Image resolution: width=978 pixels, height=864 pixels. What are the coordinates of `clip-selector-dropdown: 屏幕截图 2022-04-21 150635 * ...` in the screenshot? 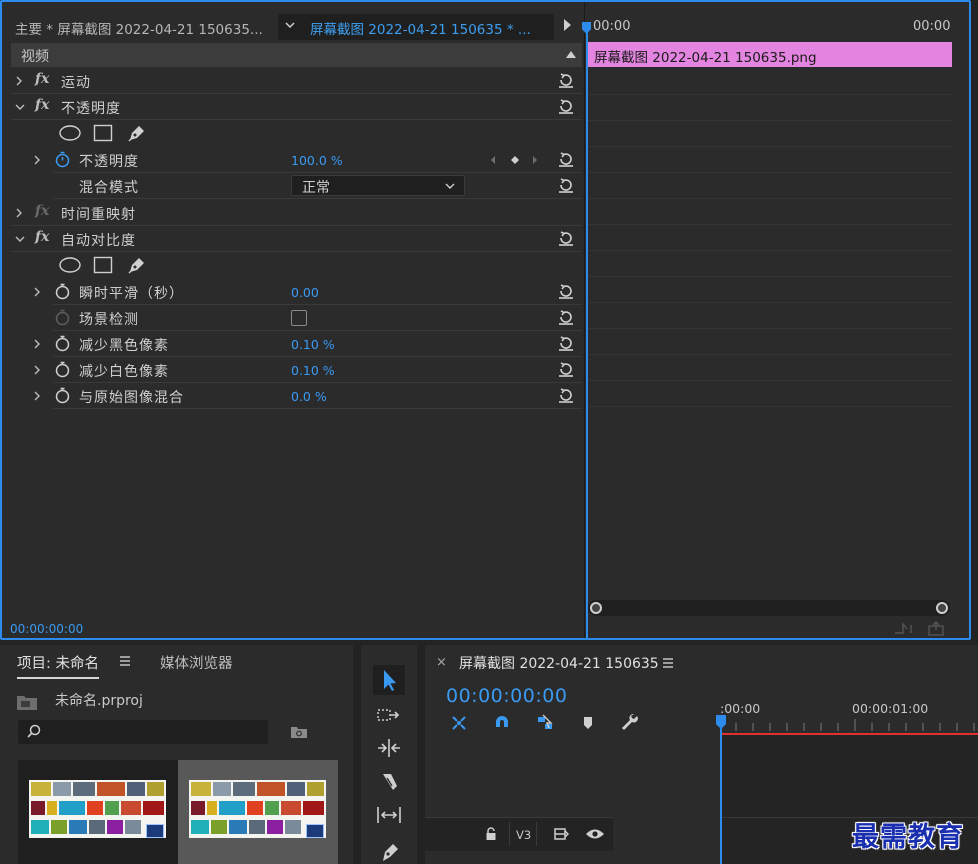 It's located at (416, 27).